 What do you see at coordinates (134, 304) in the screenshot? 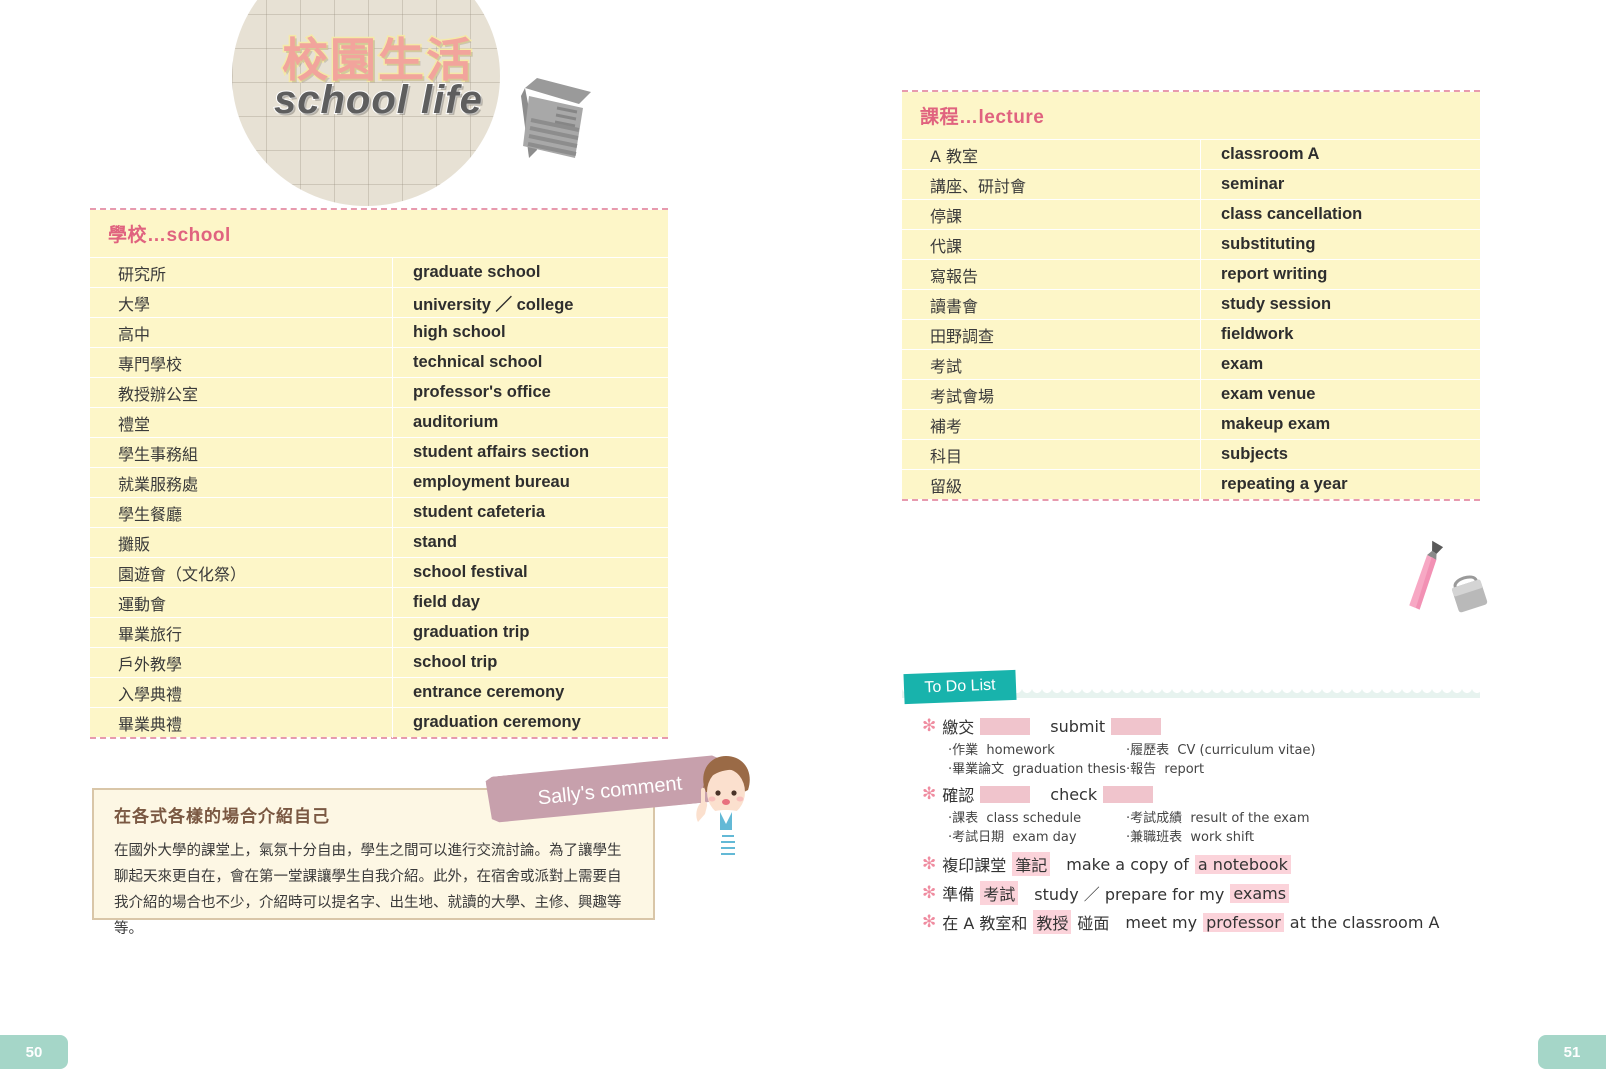
I see `term-chinese: 大學` at bounding box center [134, 304].